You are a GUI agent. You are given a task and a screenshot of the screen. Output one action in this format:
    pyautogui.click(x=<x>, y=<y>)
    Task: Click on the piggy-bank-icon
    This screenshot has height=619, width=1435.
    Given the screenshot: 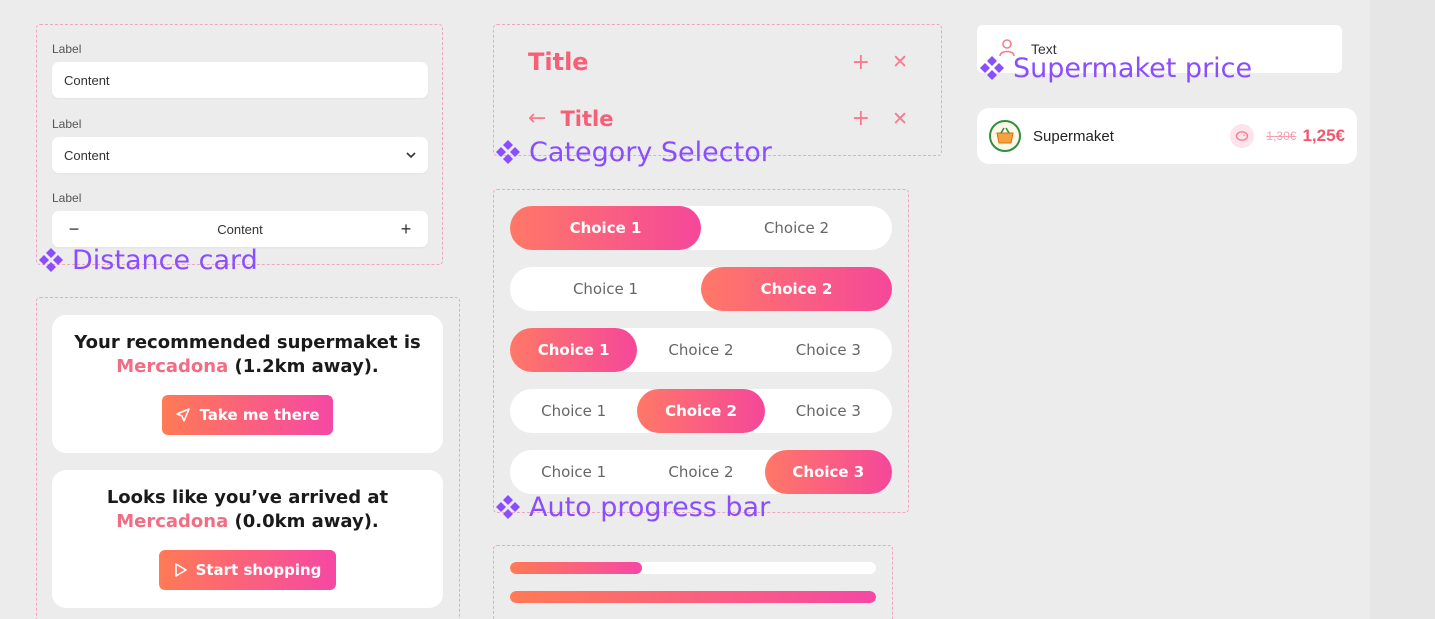 What is the action you would take?
    pyautogui.click(x=1242, y=136)
    